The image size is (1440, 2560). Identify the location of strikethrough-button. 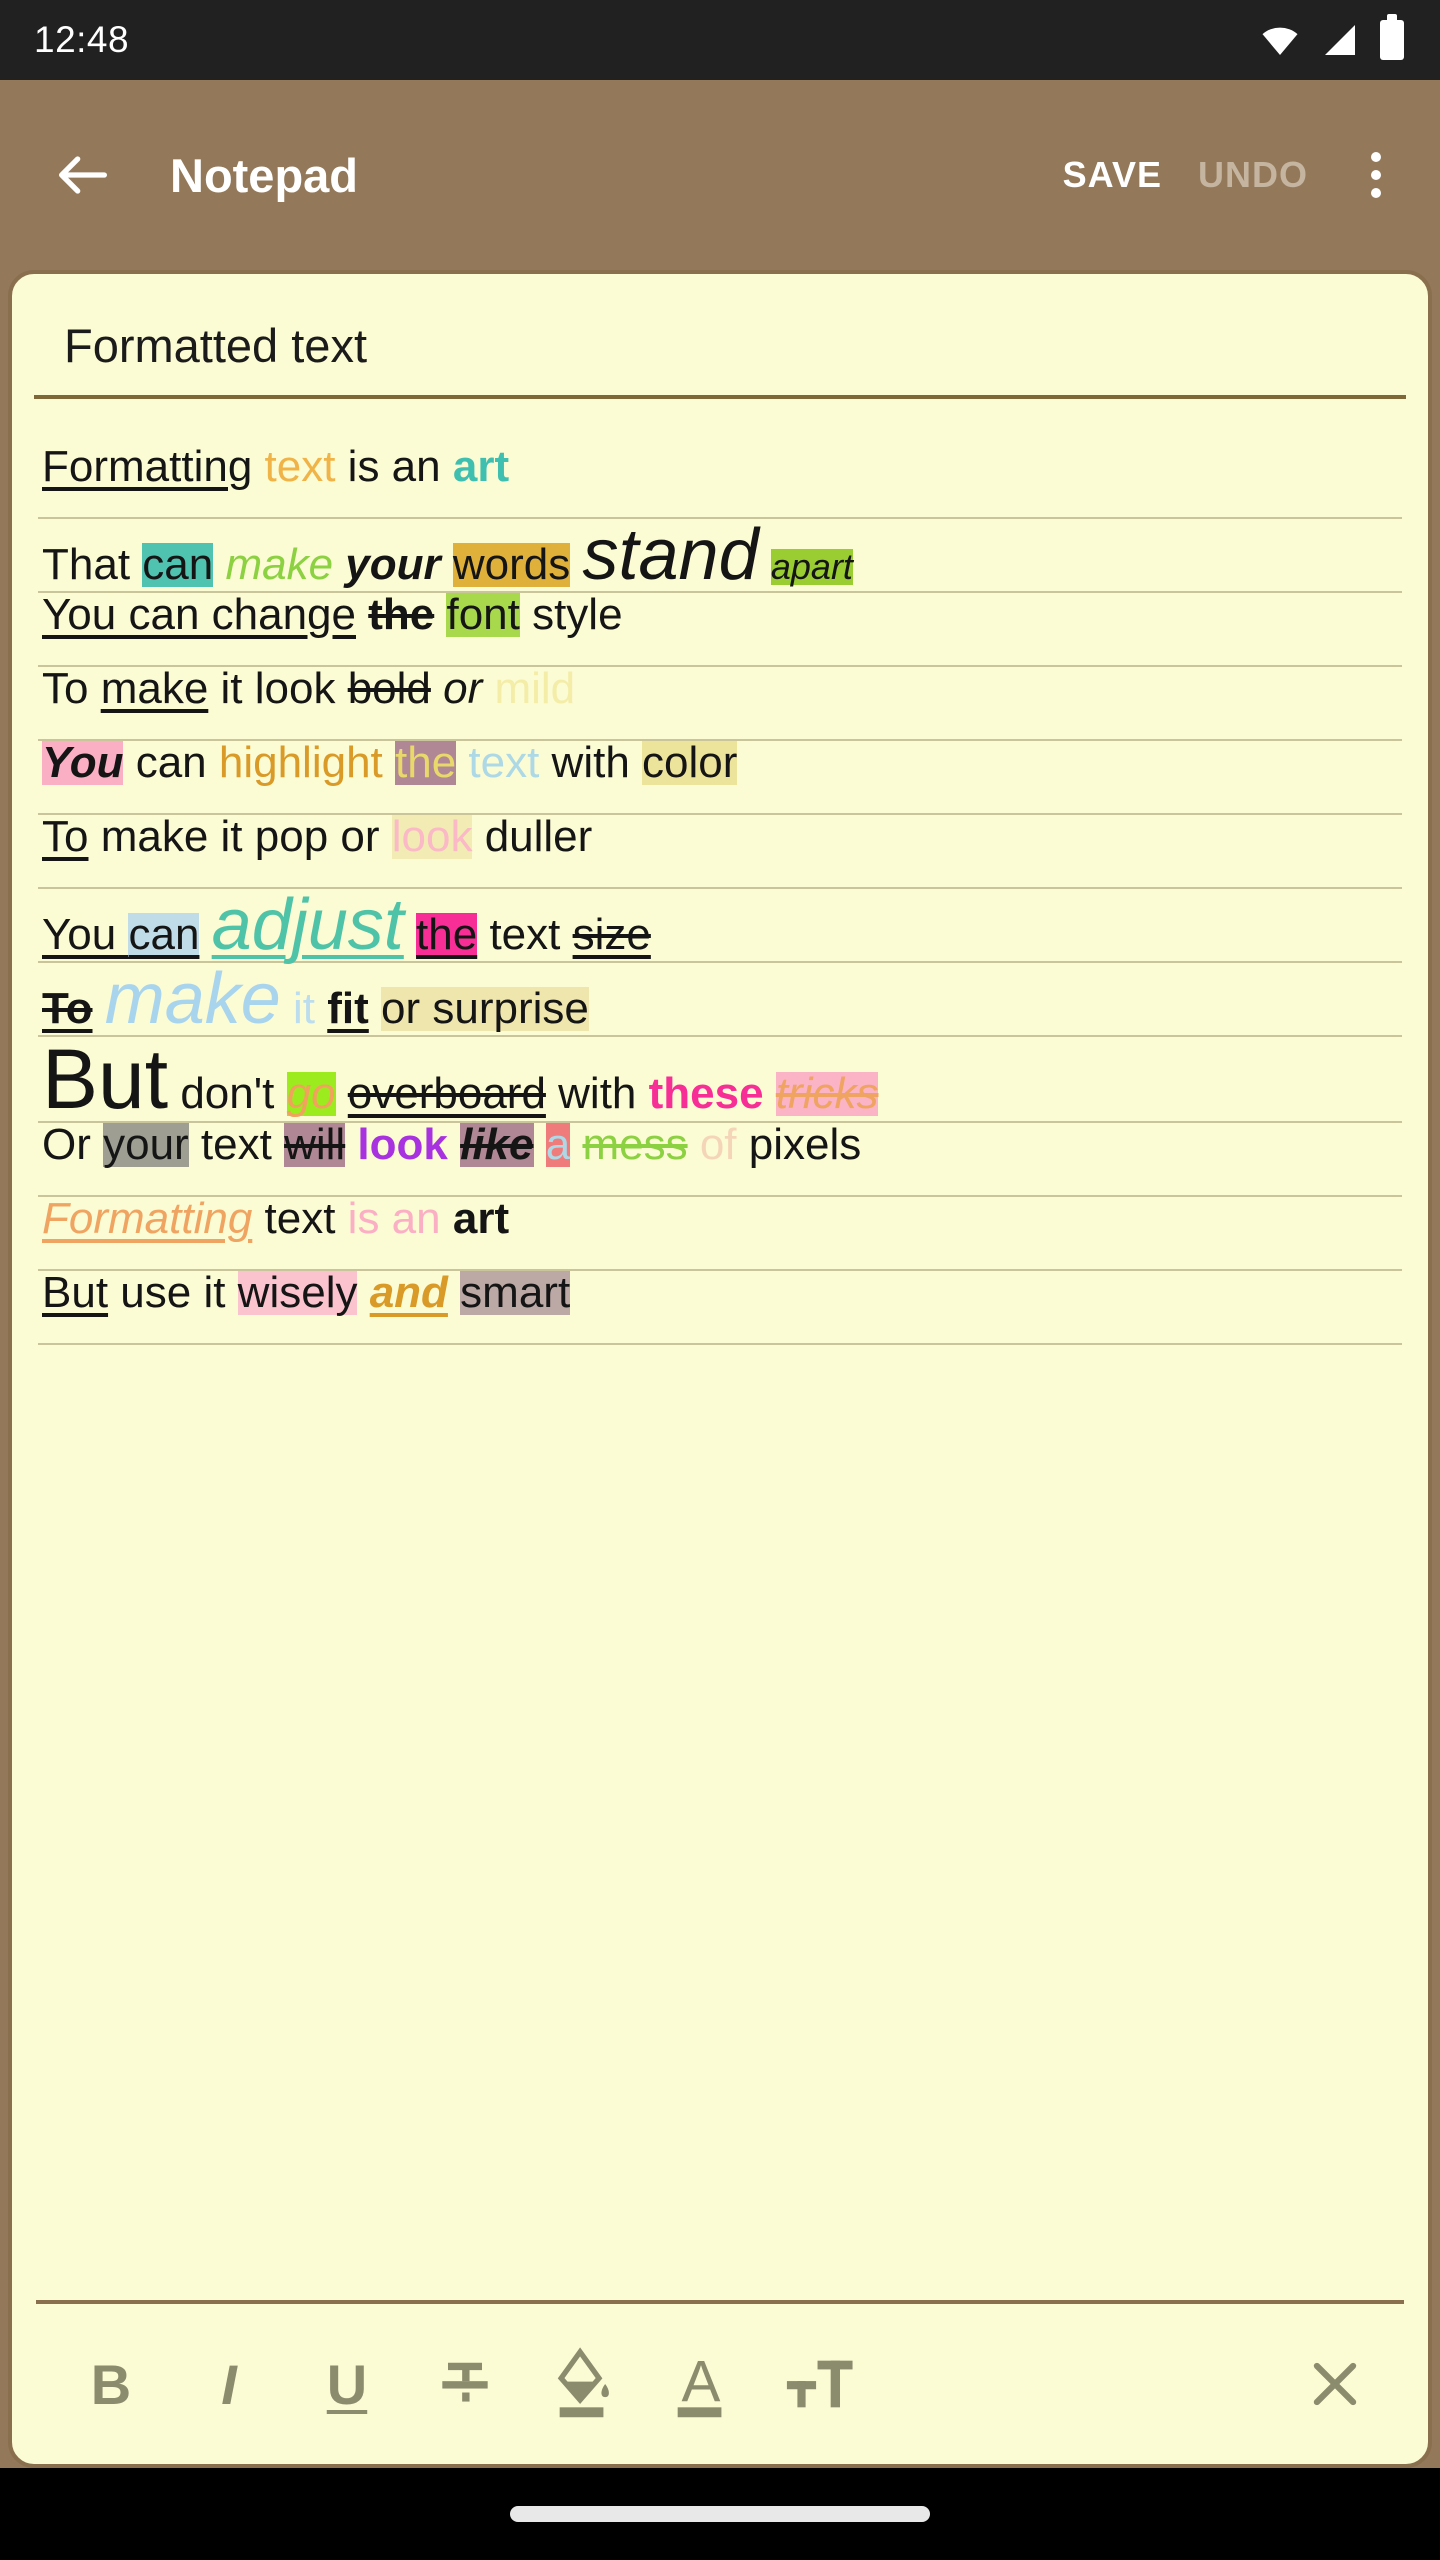
(465, 2384).